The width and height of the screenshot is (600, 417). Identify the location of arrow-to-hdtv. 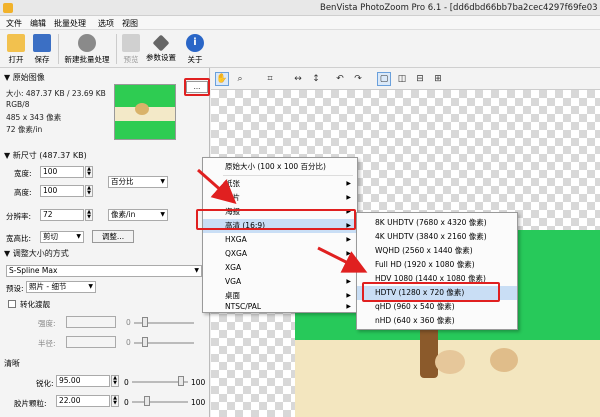
(342, 259).